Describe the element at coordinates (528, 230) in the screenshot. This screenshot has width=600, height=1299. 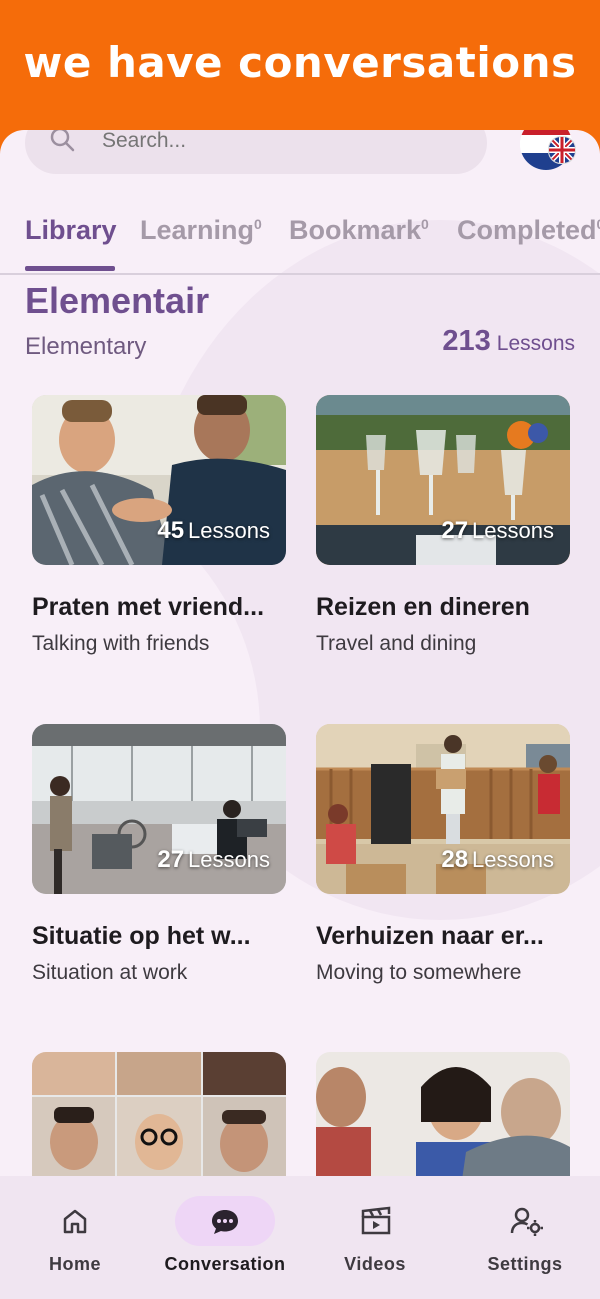
I see `tab-completed: Completed0` at that location.